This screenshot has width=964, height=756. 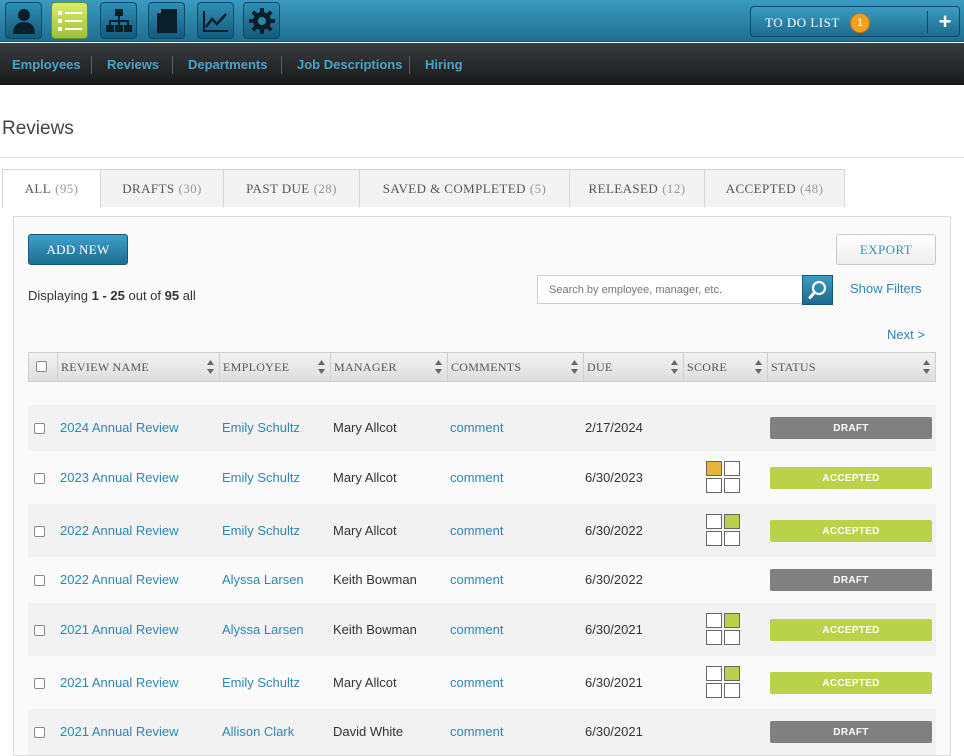 I want to click on results-total: 95, so click(x=172, y=295).